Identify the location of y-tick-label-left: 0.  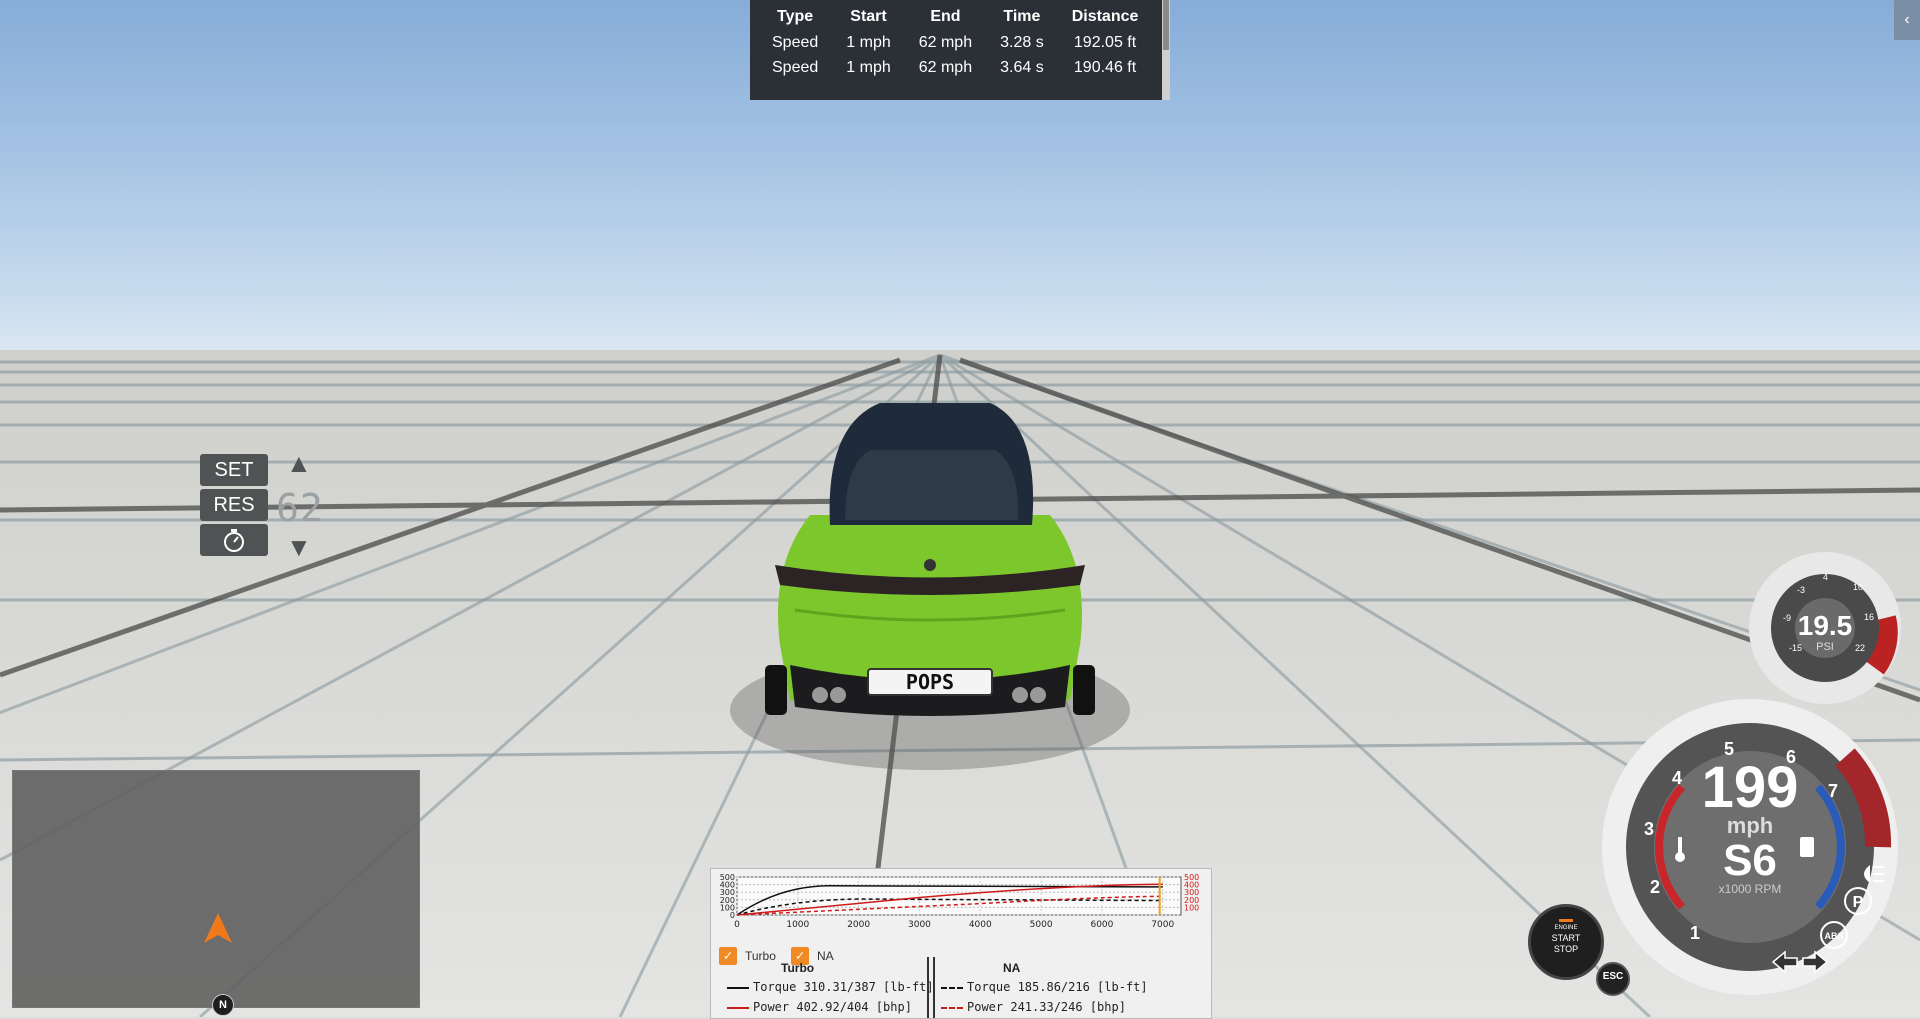
(732, 915).